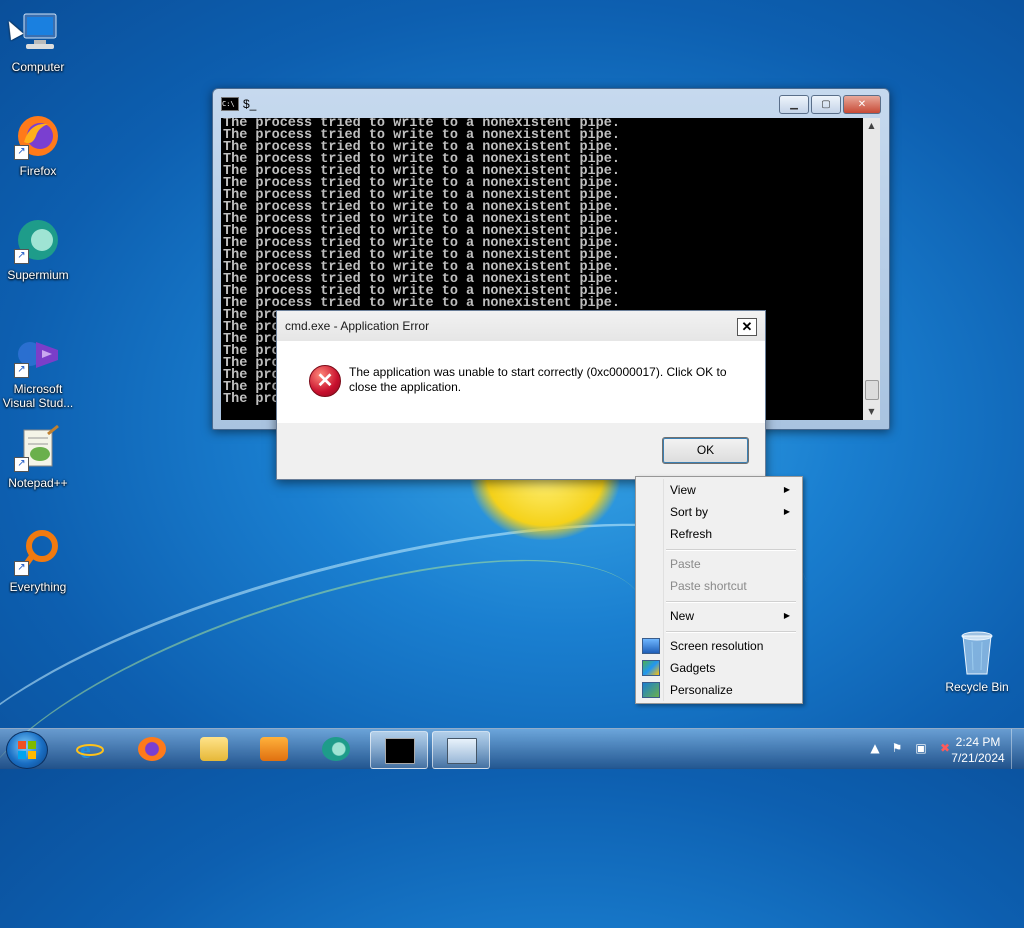  What do you see at coordinates (521, 451) in the screenshot?
I see `dialog-footer: OK` at bounding box center [521, 451].